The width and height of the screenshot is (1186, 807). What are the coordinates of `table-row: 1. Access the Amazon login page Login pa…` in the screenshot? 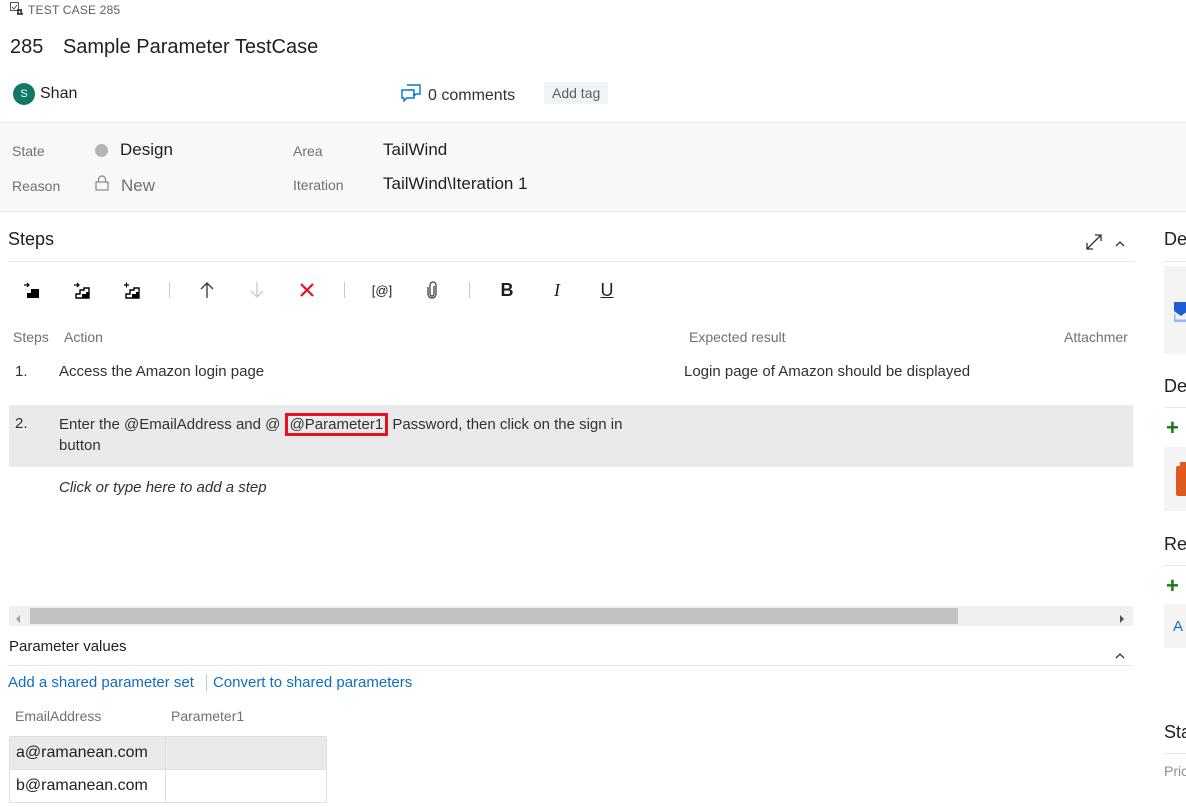 It's located at (571, 373).